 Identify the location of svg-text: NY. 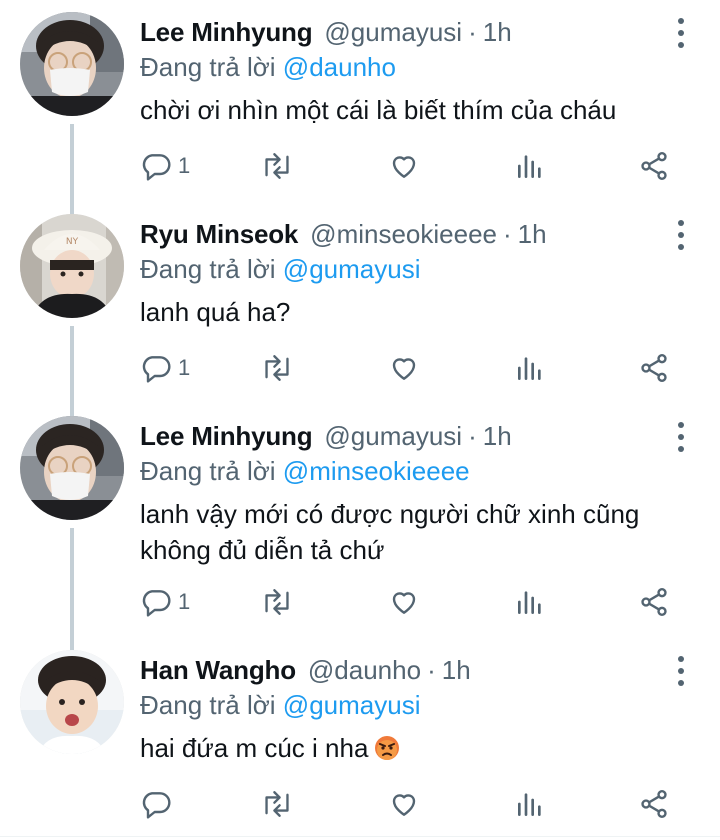
(72, 242).